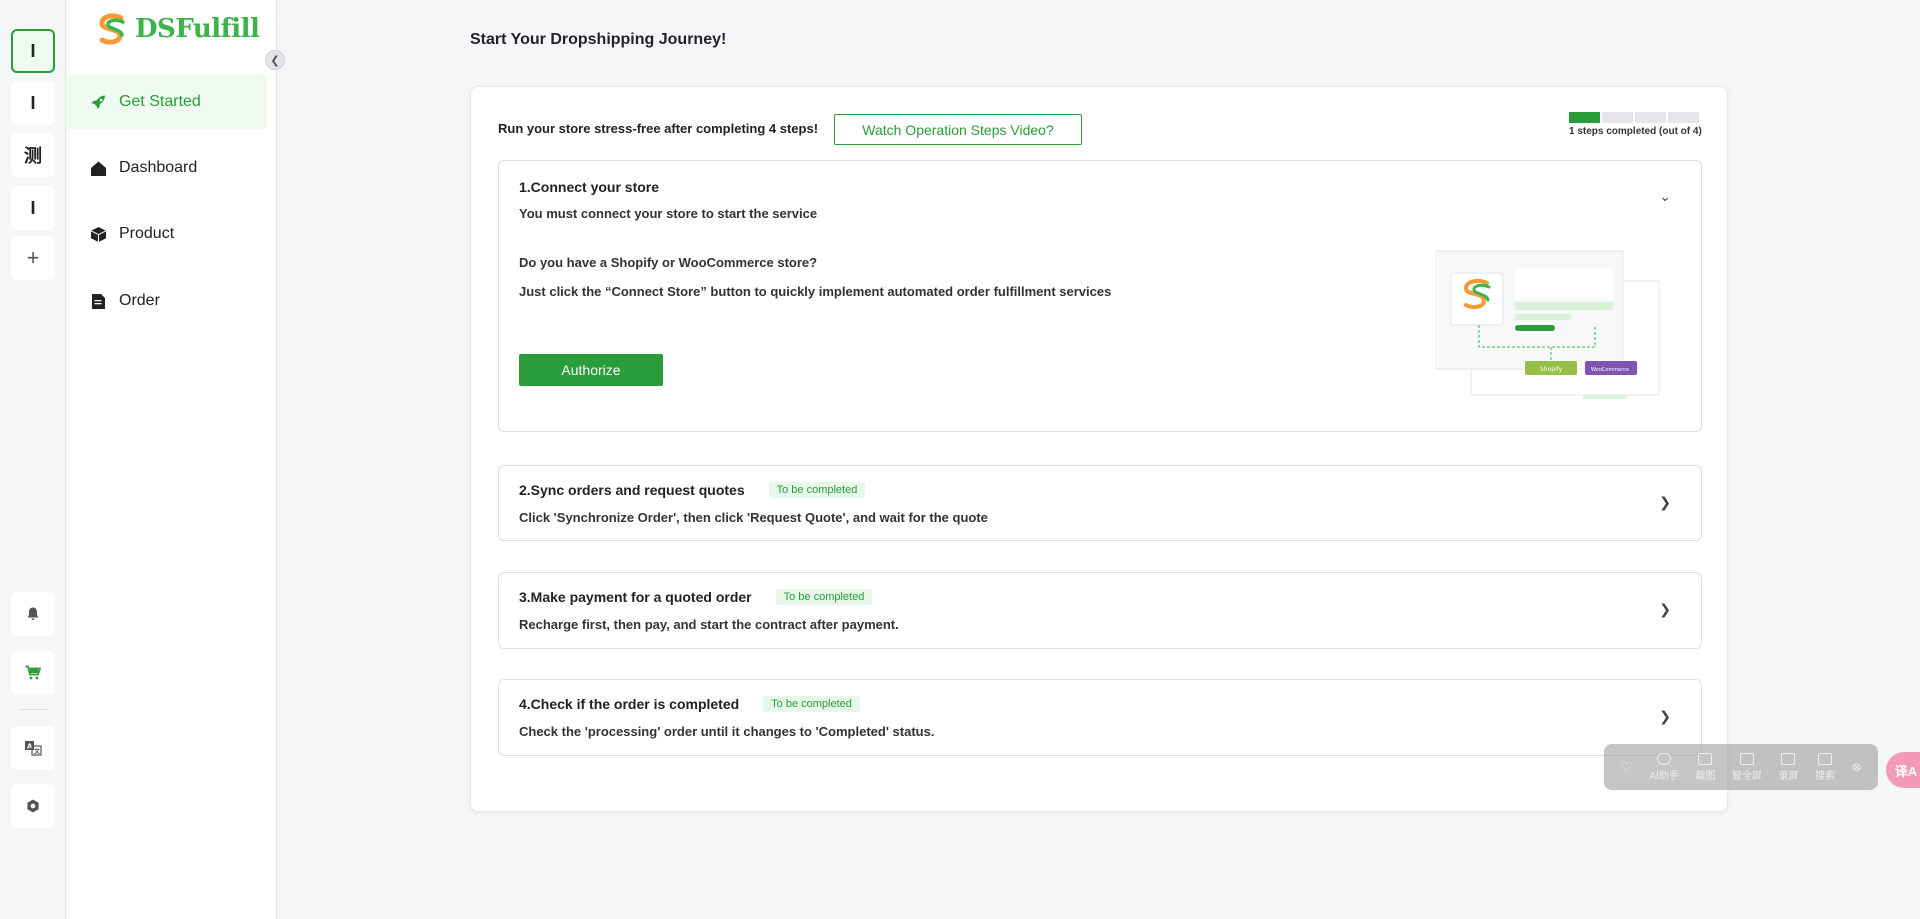 Image resolution: width=1920 pixels, height=919 pixels. I want to click on box-icon, so click(98, 234).